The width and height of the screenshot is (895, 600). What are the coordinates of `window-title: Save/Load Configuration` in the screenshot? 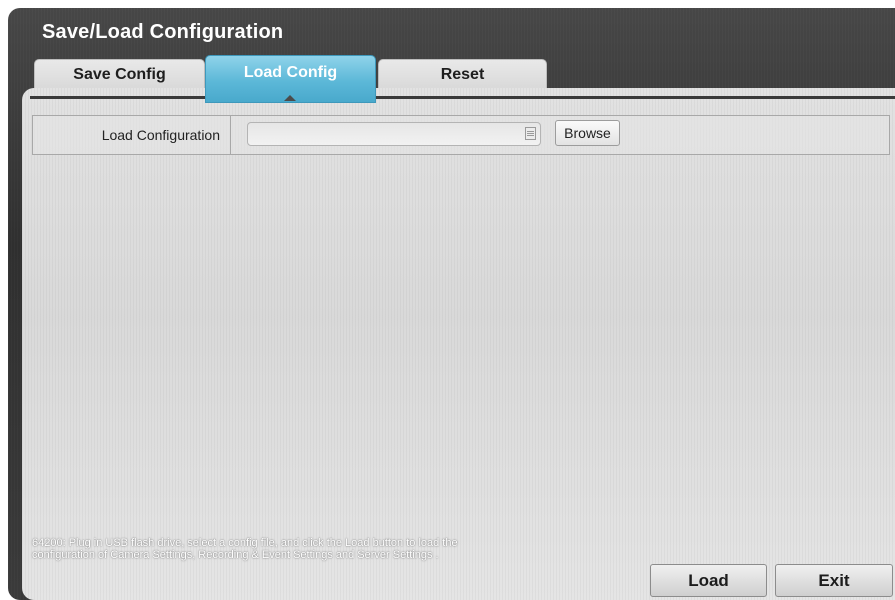 It's located at (163, 32).